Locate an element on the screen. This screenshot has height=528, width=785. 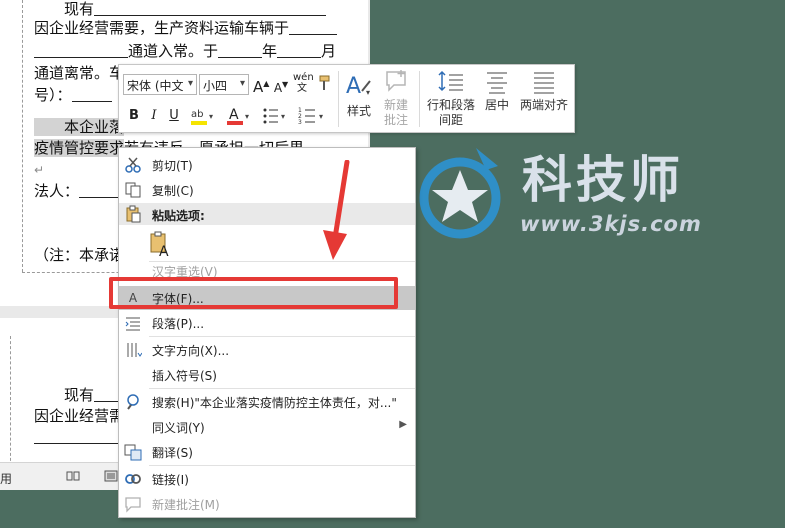
new-comment-label-line2: 批注 is located at coordinates (395, 120).